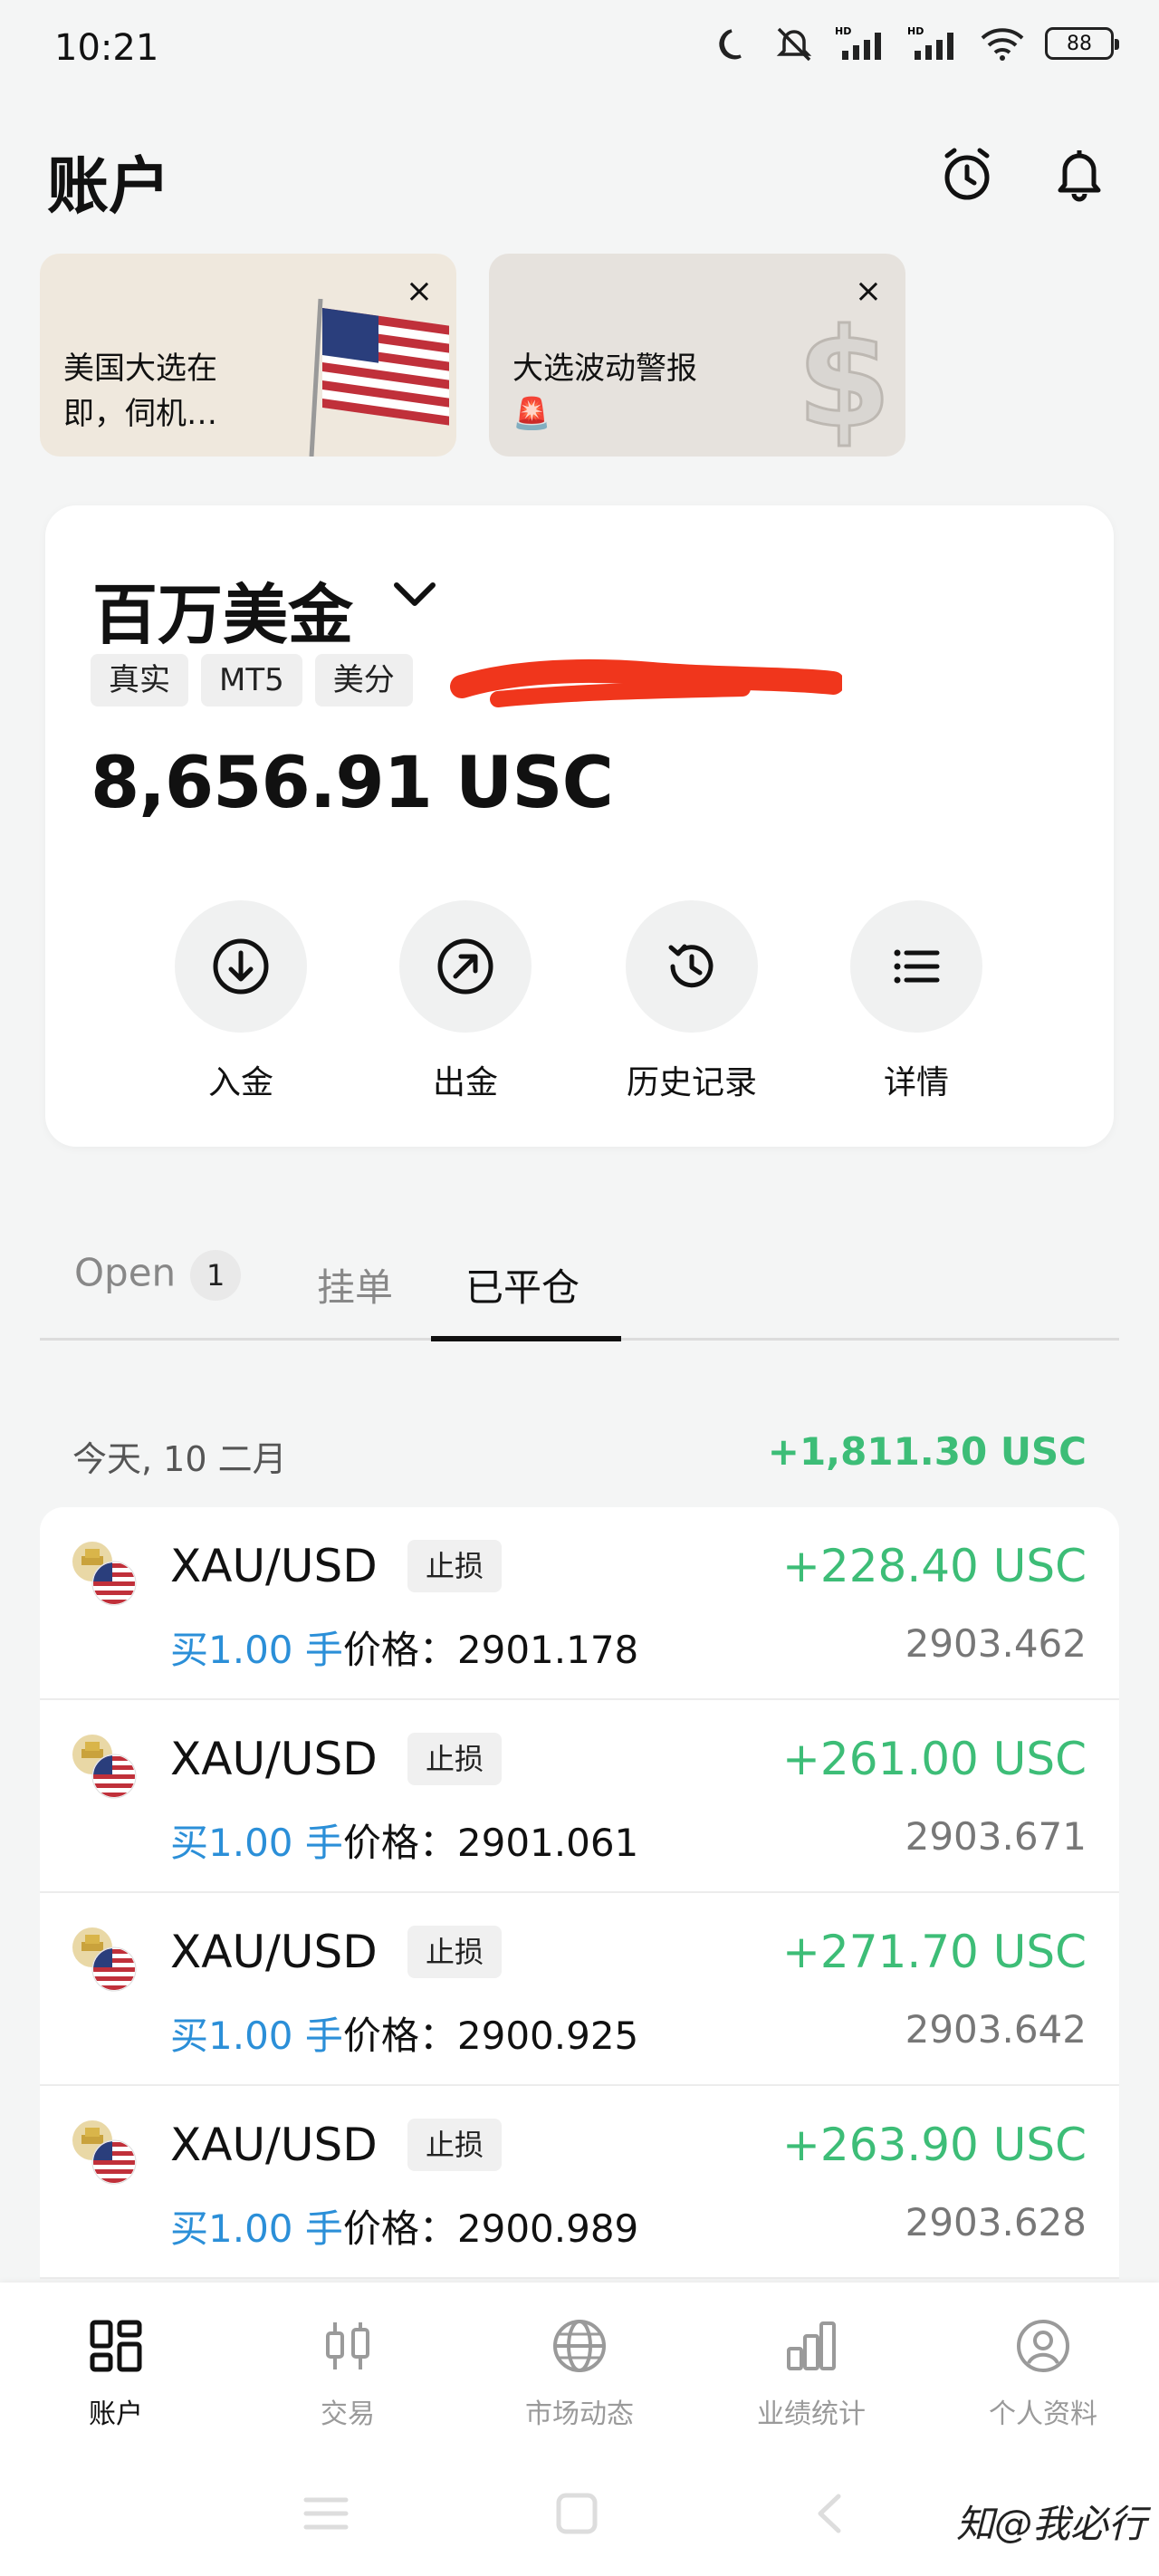  What do you see at coordinates (348, 2371) in the screenshot?
I see `nav-trade: 交易` at bounding box center [348, 2371].